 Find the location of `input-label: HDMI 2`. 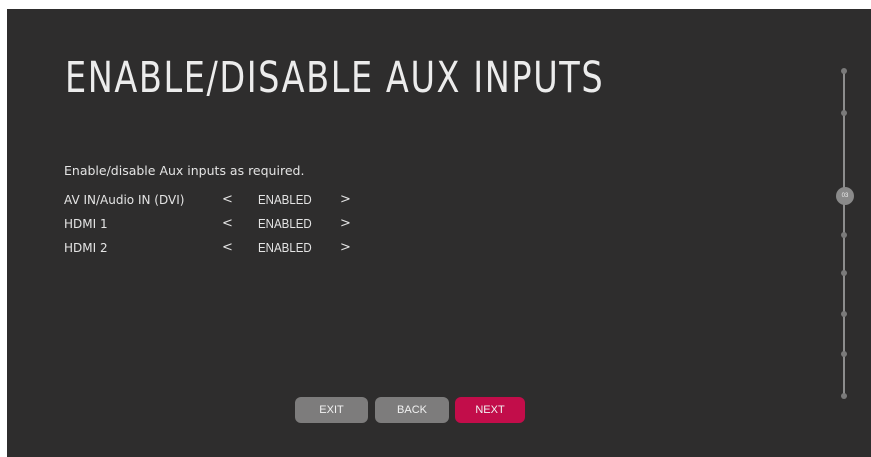

input-label: HDMI 2 is located at coordinates (86, 248).